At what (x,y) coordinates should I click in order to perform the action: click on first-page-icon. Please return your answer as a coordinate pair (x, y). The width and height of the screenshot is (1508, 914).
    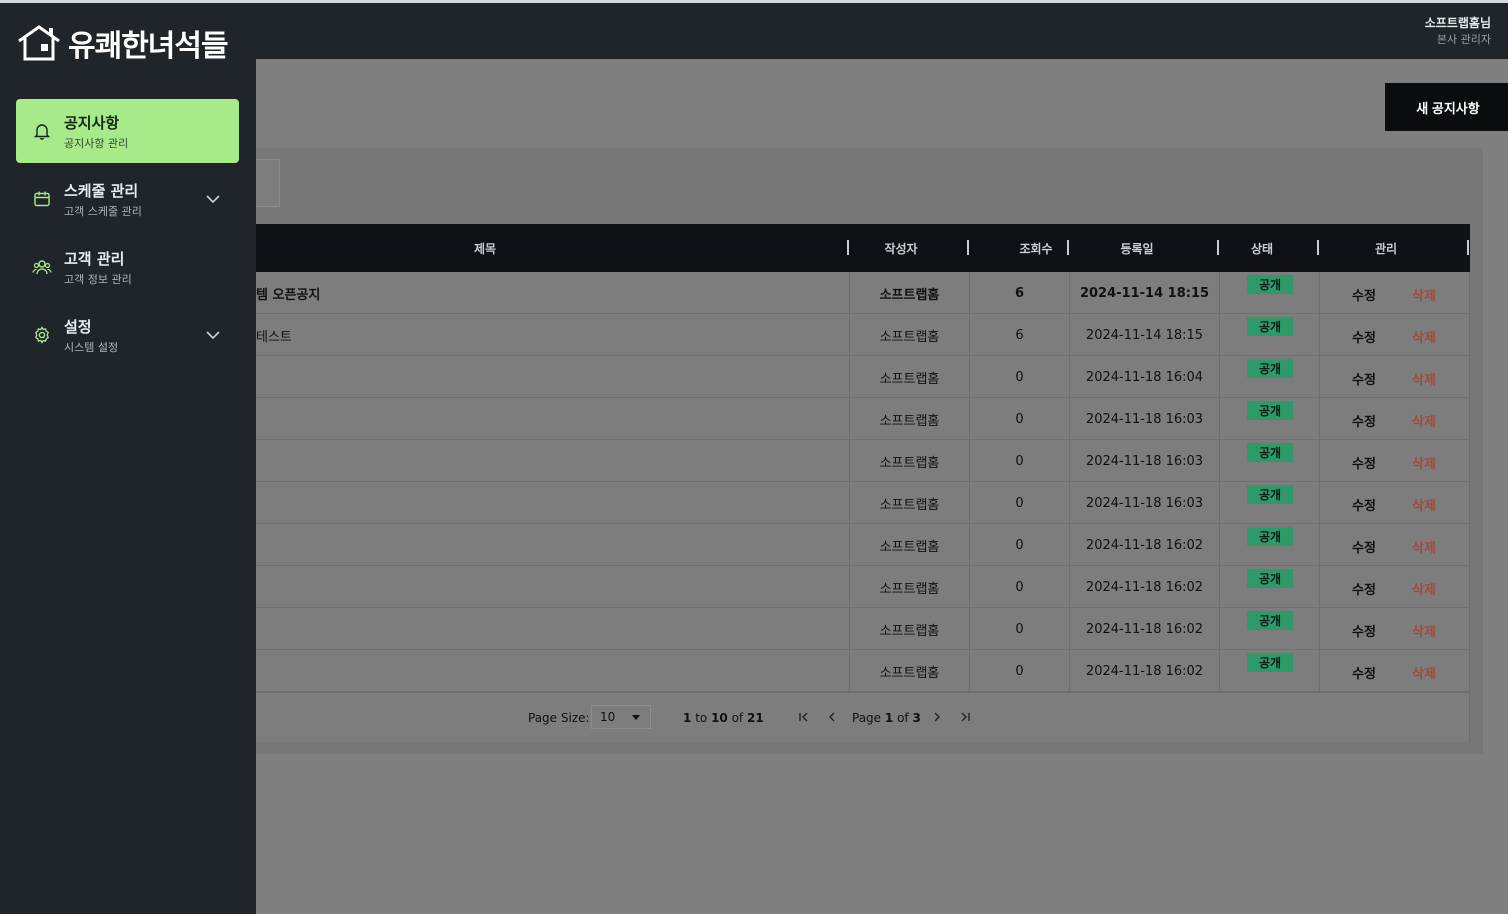
    Looking at the image, I should click on (804, 717).